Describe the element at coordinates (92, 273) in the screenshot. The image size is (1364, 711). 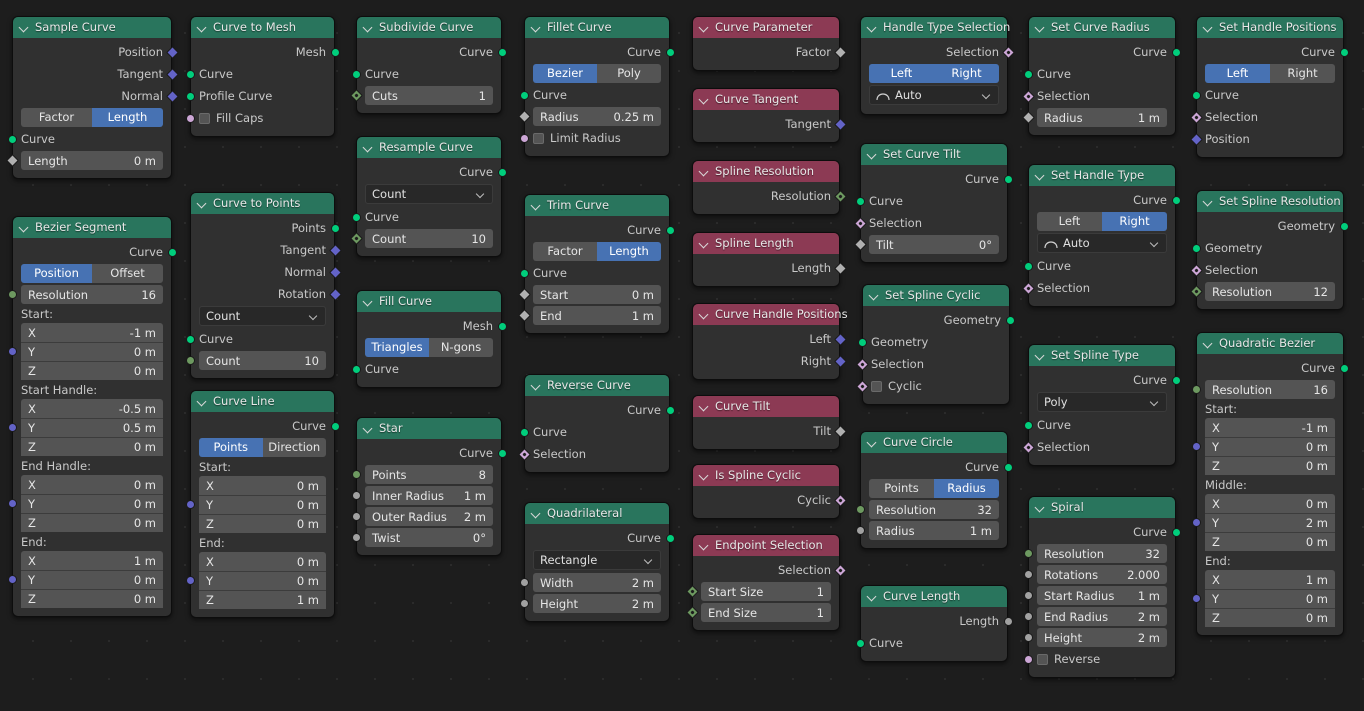
I see `toggle-group: Position Offset` at that location.